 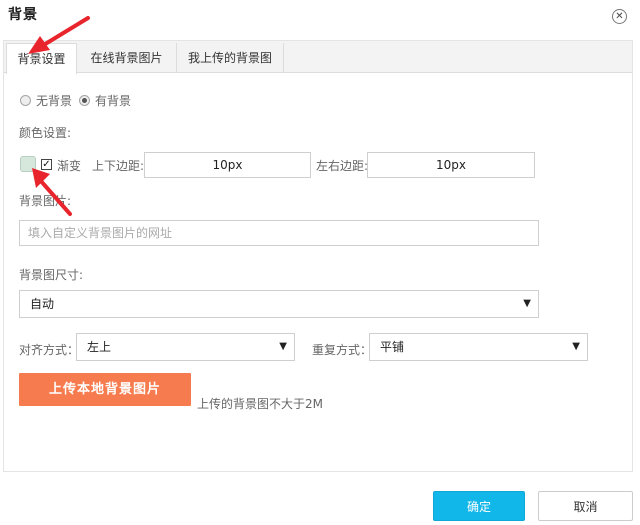 I want to click on close-icon: ✕, so click(x=619, y=16).